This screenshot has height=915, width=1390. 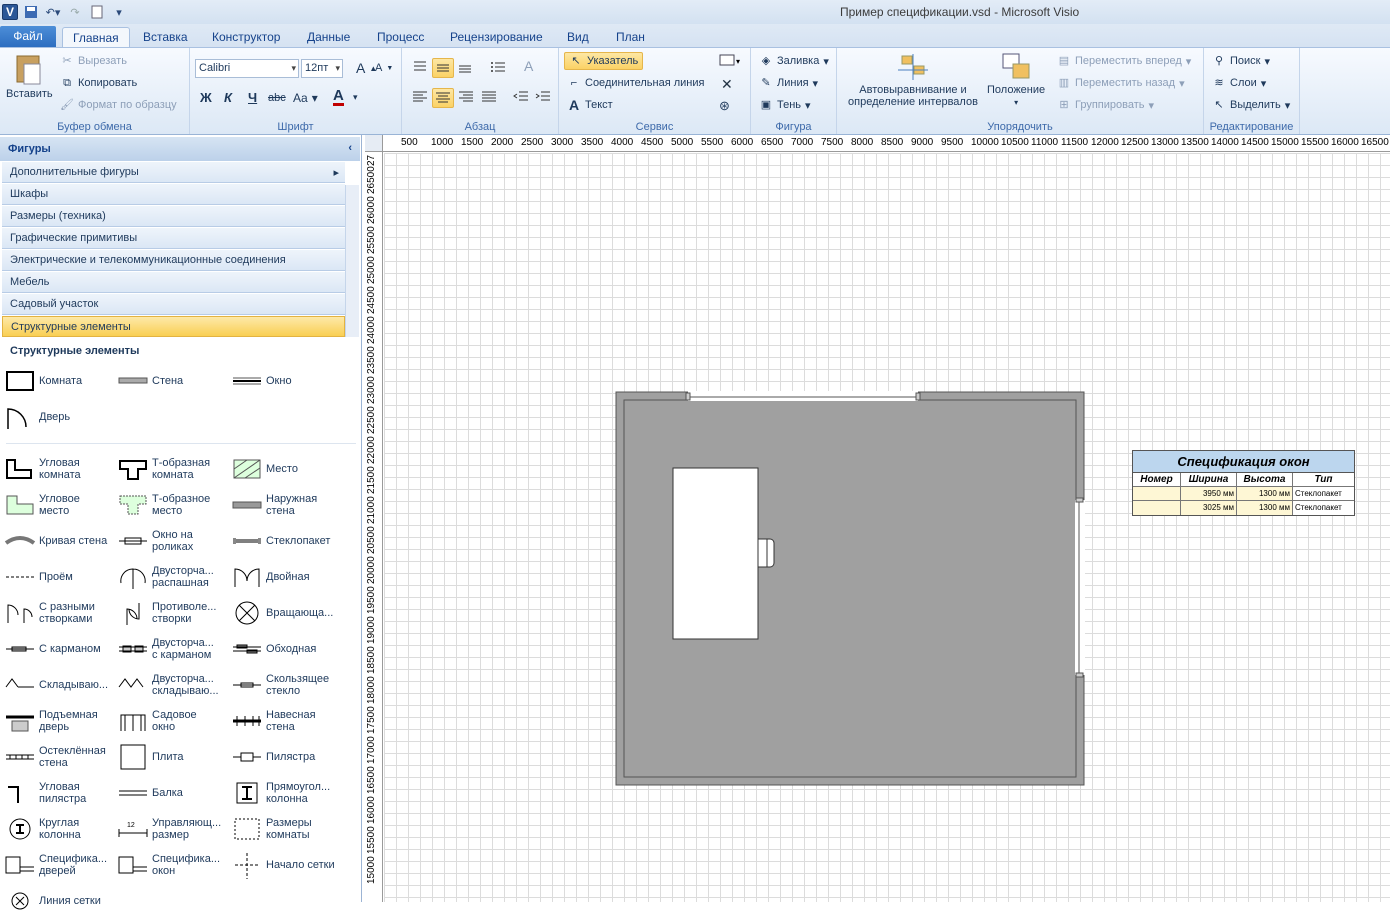 I want to click on align-middle-icon, so click(x=443, y=68).